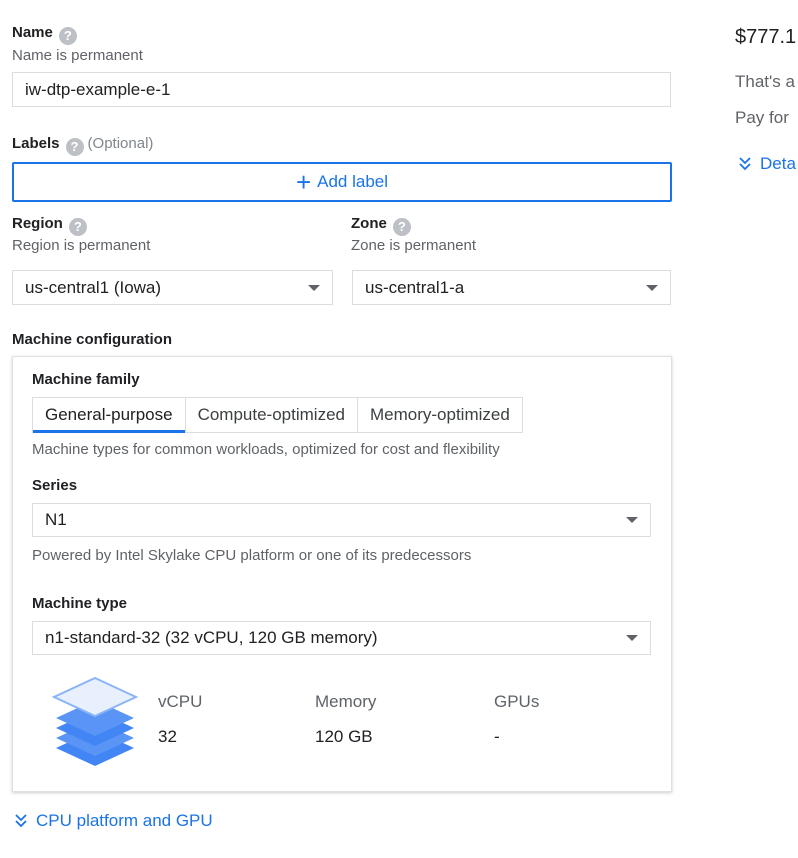  Describe the element at coordinates (120, 143) in the screenshot. I see `optional-text: (Optional)` at that location.